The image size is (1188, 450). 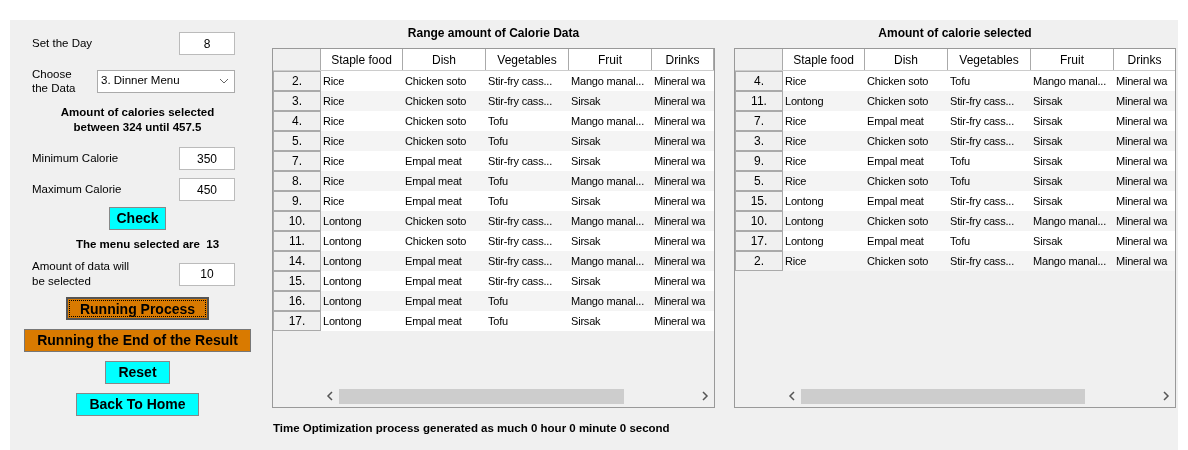 I want to click on action-button: Running the End of the Result, so click(x=137, y=341).